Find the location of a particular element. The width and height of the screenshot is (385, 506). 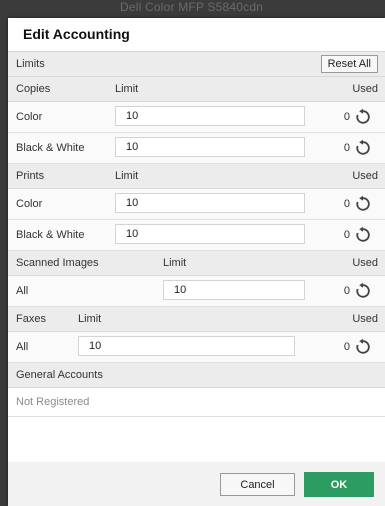

prints-bw-row: Black & White 0 is located at coordinates (196, 235).